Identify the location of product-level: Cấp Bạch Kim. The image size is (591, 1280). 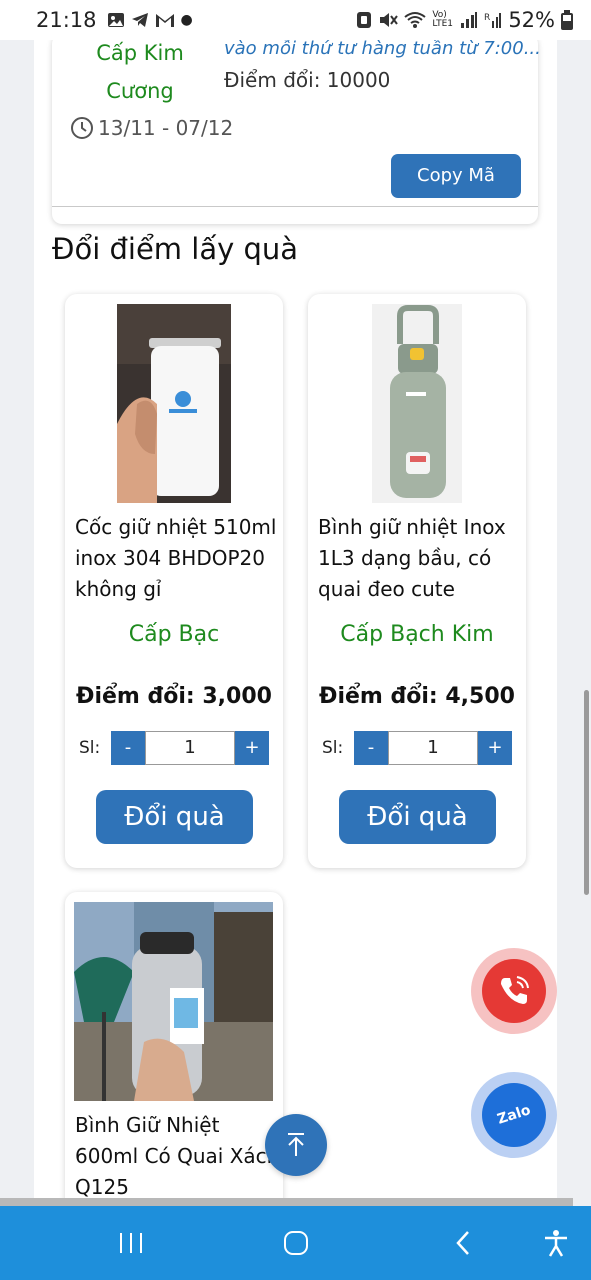
(417, 634).